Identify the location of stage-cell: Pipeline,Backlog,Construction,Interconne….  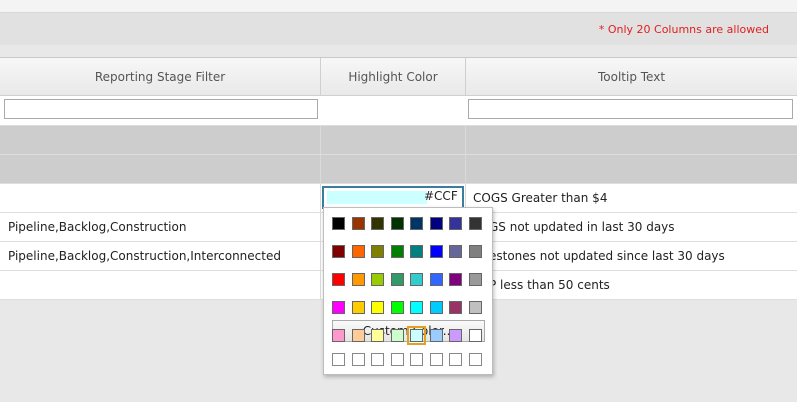
(144, 256).